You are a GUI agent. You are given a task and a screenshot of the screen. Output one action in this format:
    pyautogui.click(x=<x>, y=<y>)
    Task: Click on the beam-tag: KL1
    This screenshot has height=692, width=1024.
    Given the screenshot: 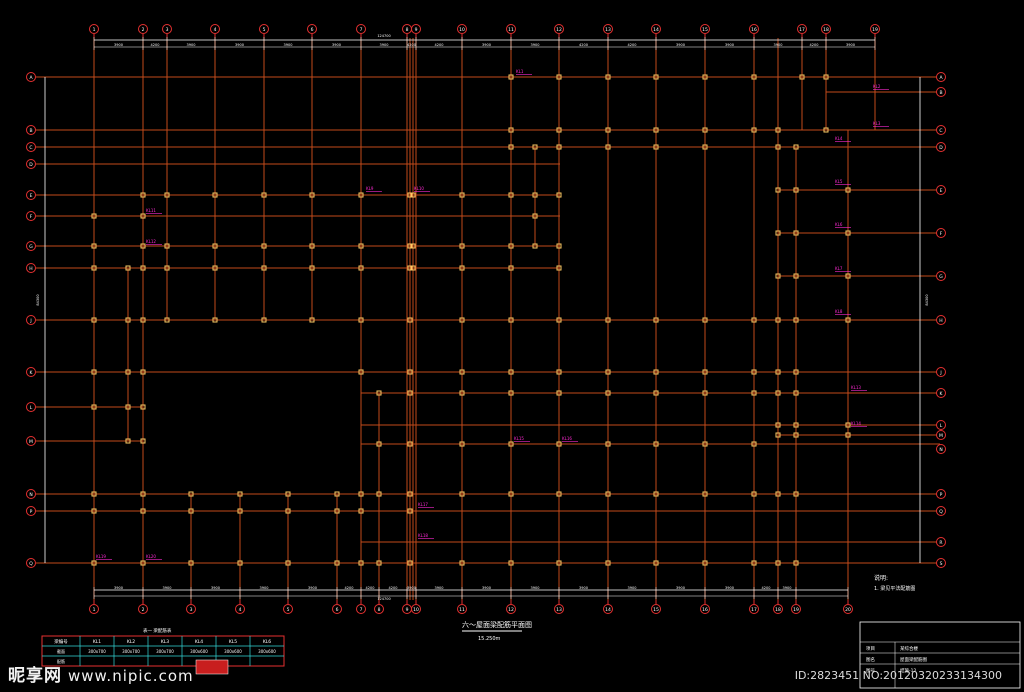 What is the action you would take?
    pyautogui.click(x=524, y=72)
    